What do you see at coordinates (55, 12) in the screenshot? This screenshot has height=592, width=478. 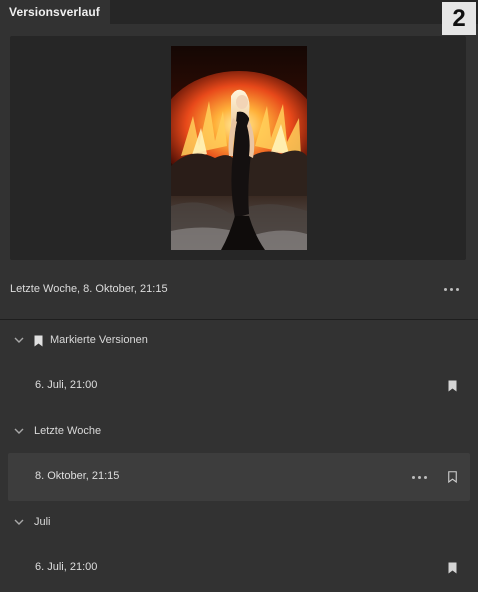 I see `tab-versionsverlauf: Versionsverlauf` at bounding box center [55, 12].